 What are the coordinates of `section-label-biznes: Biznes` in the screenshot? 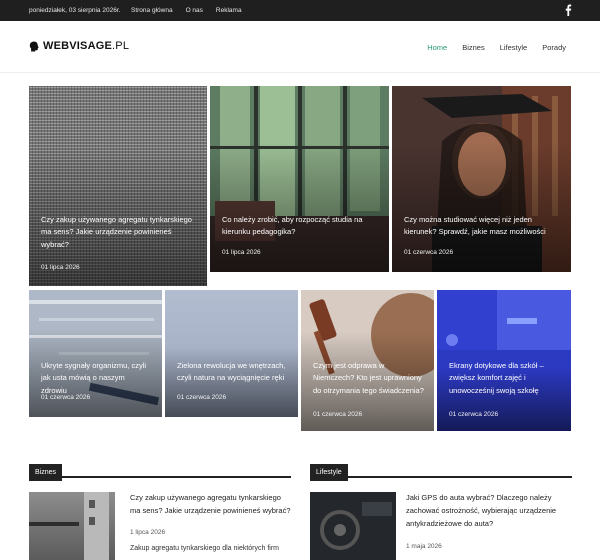 It's located at (46, 472).